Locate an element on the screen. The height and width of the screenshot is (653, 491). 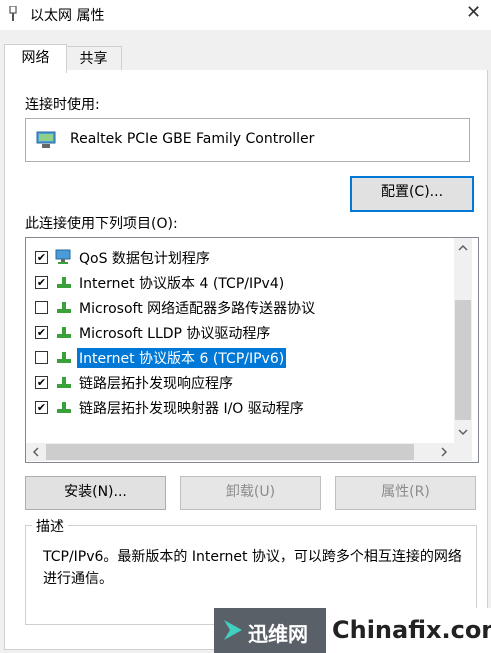
items-label: 此连接使用下列项目(O): is located at coordinates (101, 224).